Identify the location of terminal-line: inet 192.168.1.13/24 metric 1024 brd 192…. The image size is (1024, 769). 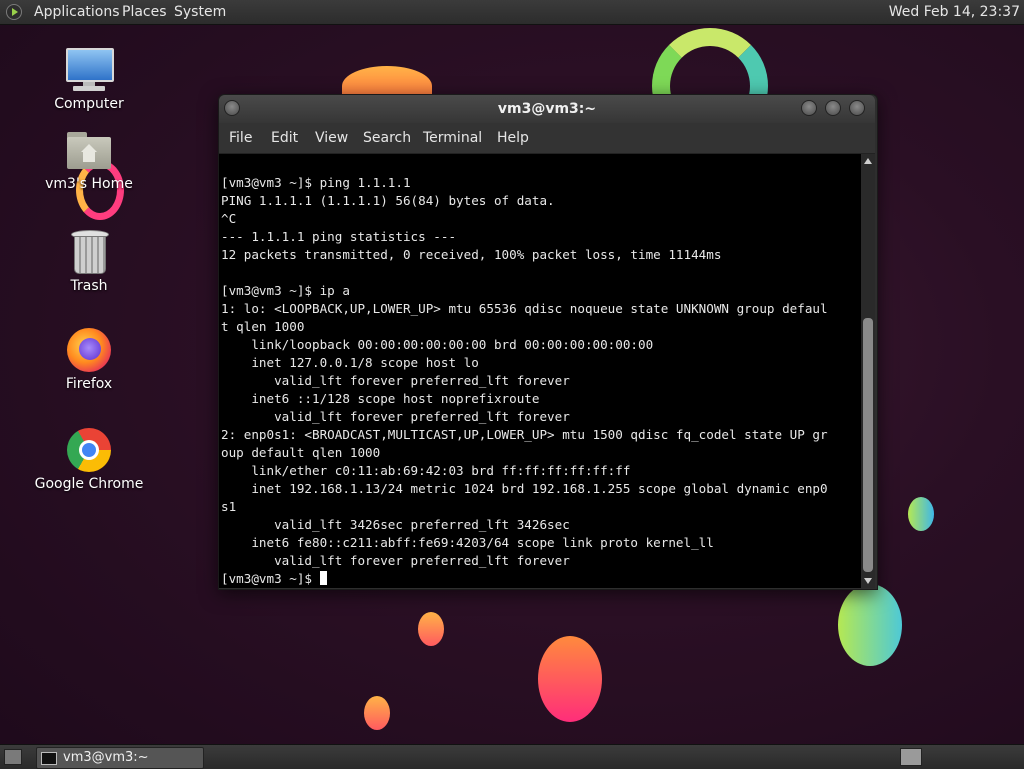
(539, 488).